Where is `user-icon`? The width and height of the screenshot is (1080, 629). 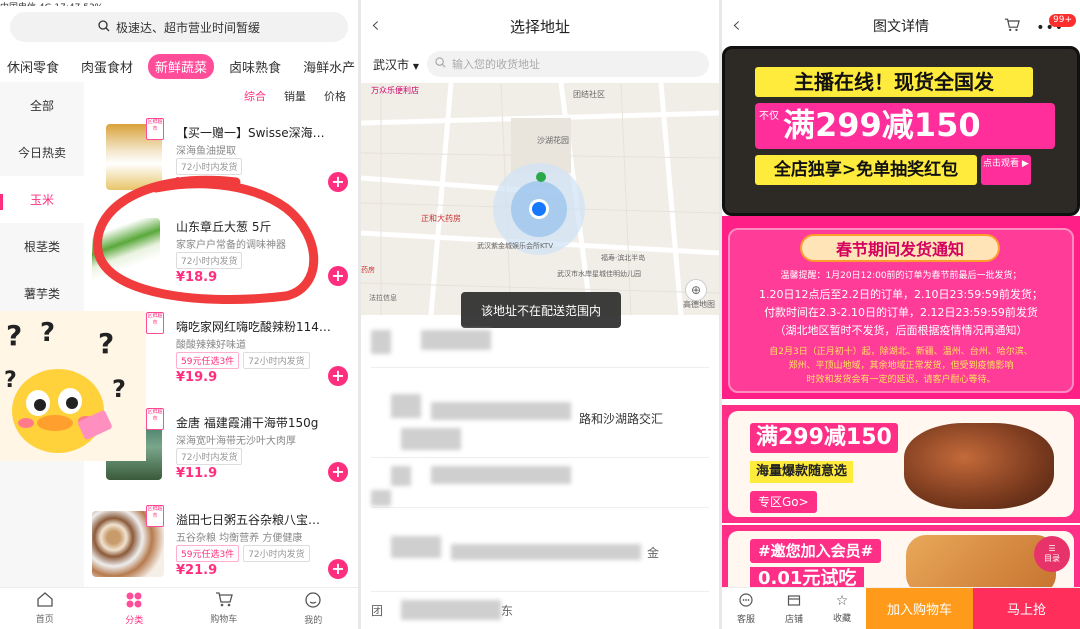 user-icon is located at coordinates (313, 601).